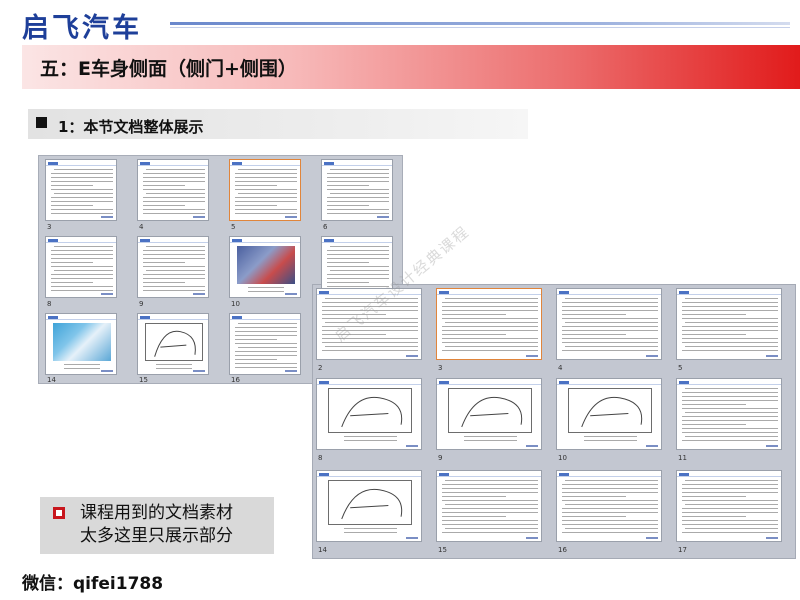 Image resolution: width=800 pixels, height=600 pixels. What do you see at coordinates (680, 368) in the screenshot?
I see `right-page-number: 5` at bounding box center [680, 368].